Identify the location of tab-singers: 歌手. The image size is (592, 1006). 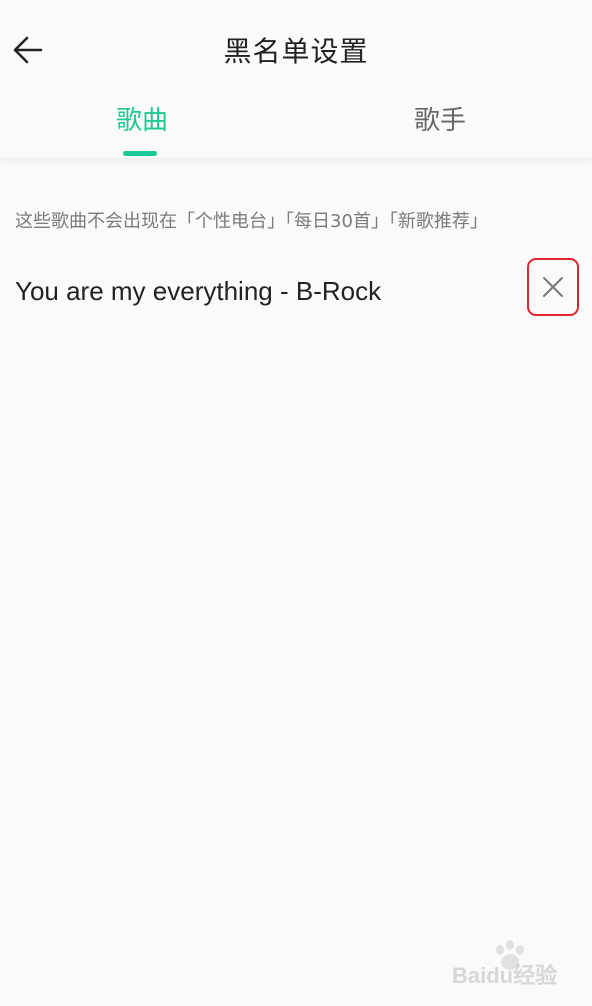
(440, 118).